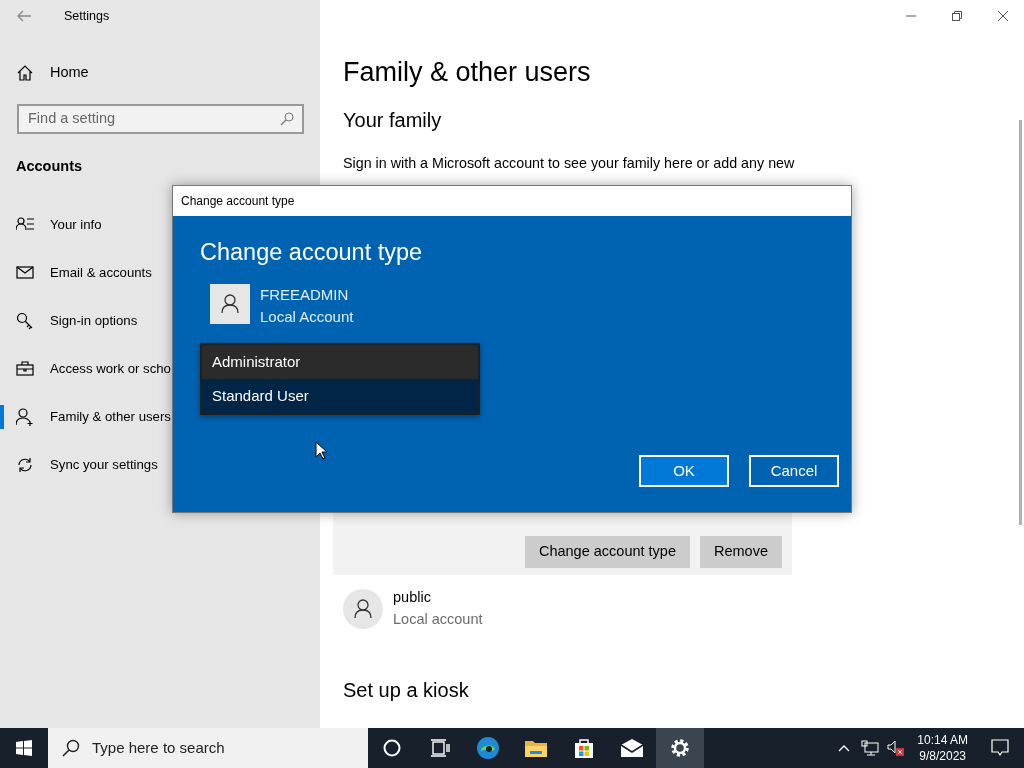 The image size is (1024, 768). I want to click on sync-icon, so click(25, 465).